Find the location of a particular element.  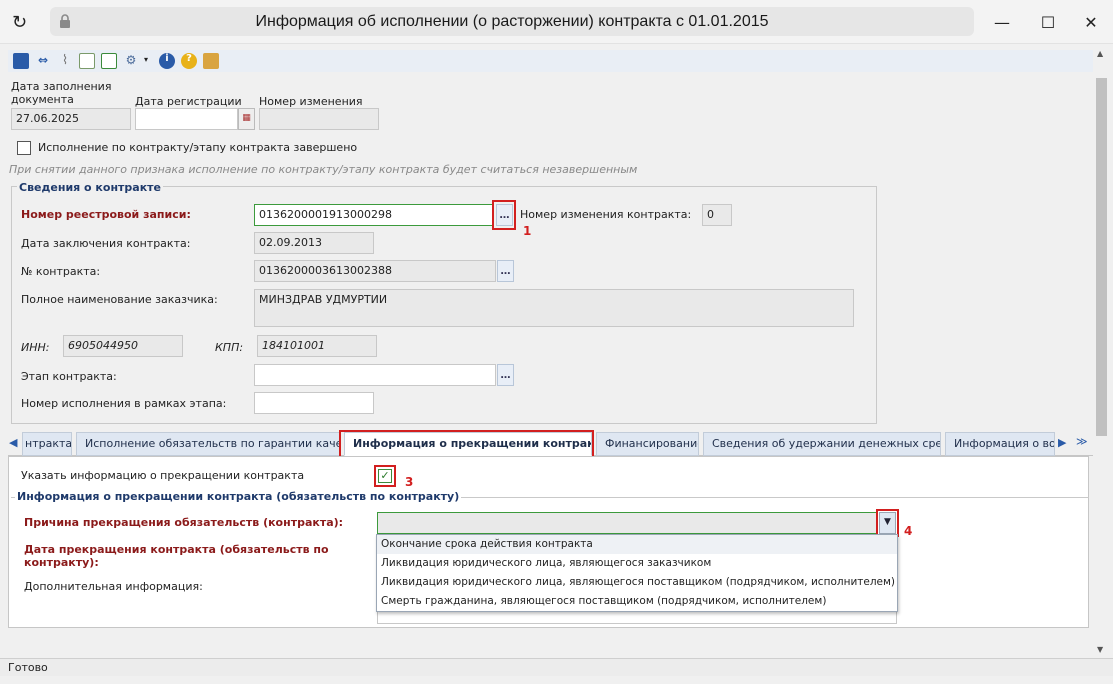

exit-icon is located at coordinates (211, 61).